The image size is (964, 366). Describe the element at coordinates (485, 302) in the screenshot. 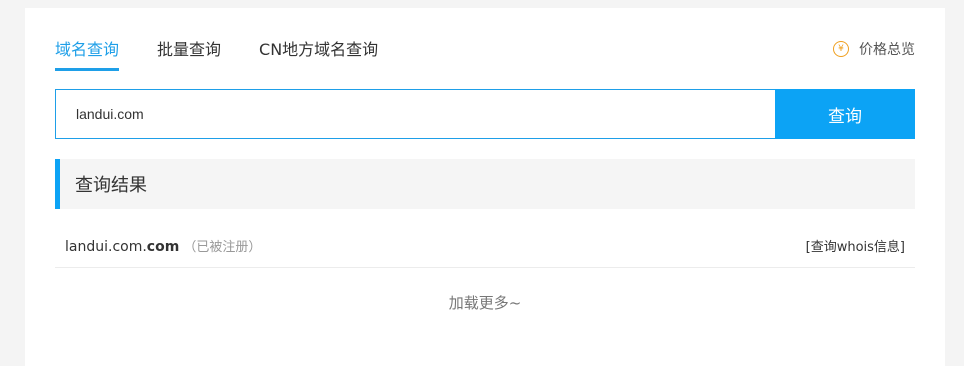

I see `load-more-link: 加载更多~` at that location.